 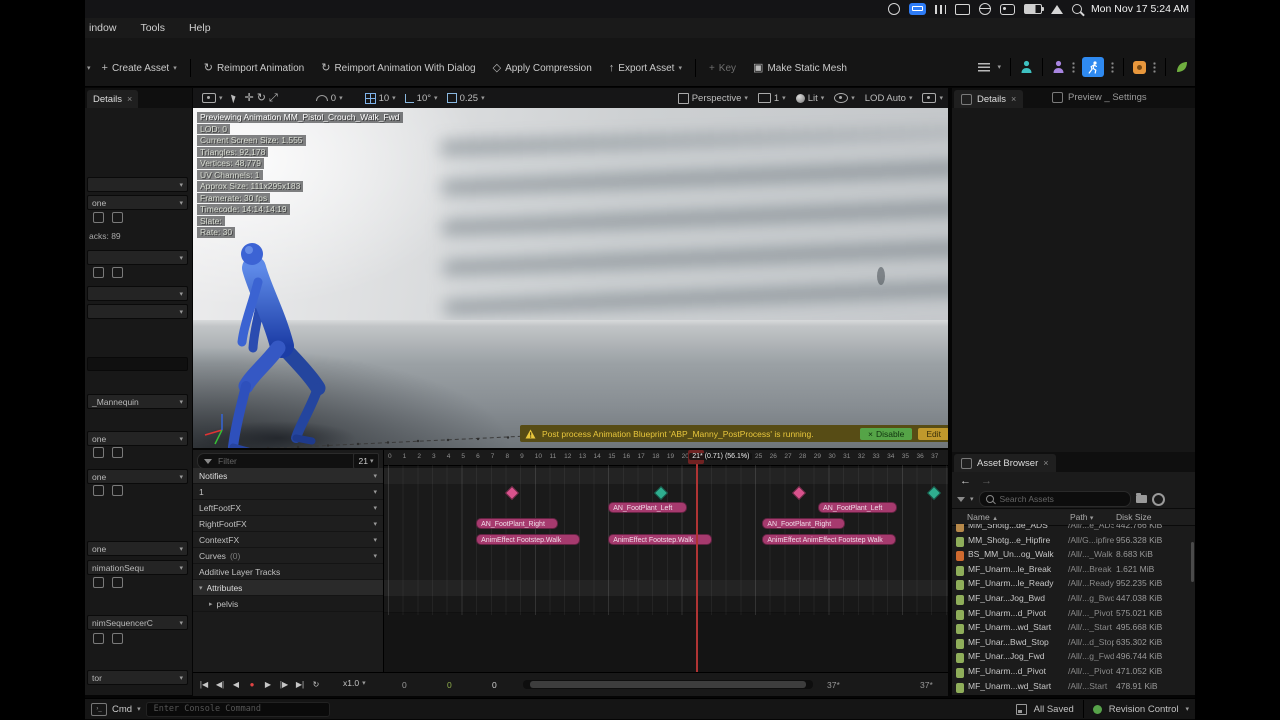 I want to click on rotation-snap-control: 10° ▾, so click(x=421, y=98).